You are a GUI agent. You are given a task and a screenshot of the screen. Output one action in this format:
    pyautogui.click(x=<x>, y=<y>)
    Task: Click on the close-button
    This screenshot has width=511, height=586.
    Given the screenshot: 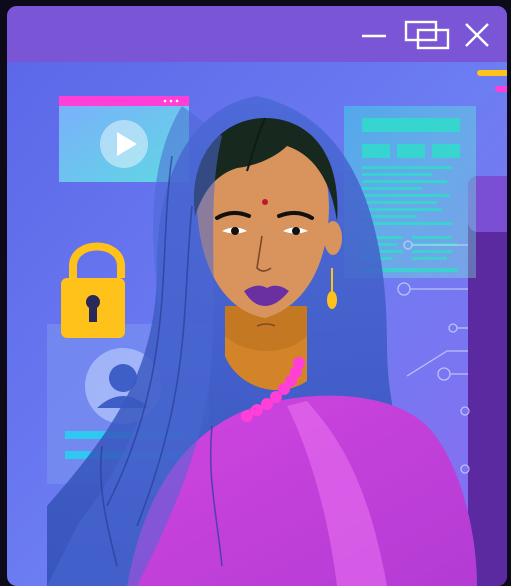 What is the action you would take?
    pyautogui.click(x=477, y=35)
    